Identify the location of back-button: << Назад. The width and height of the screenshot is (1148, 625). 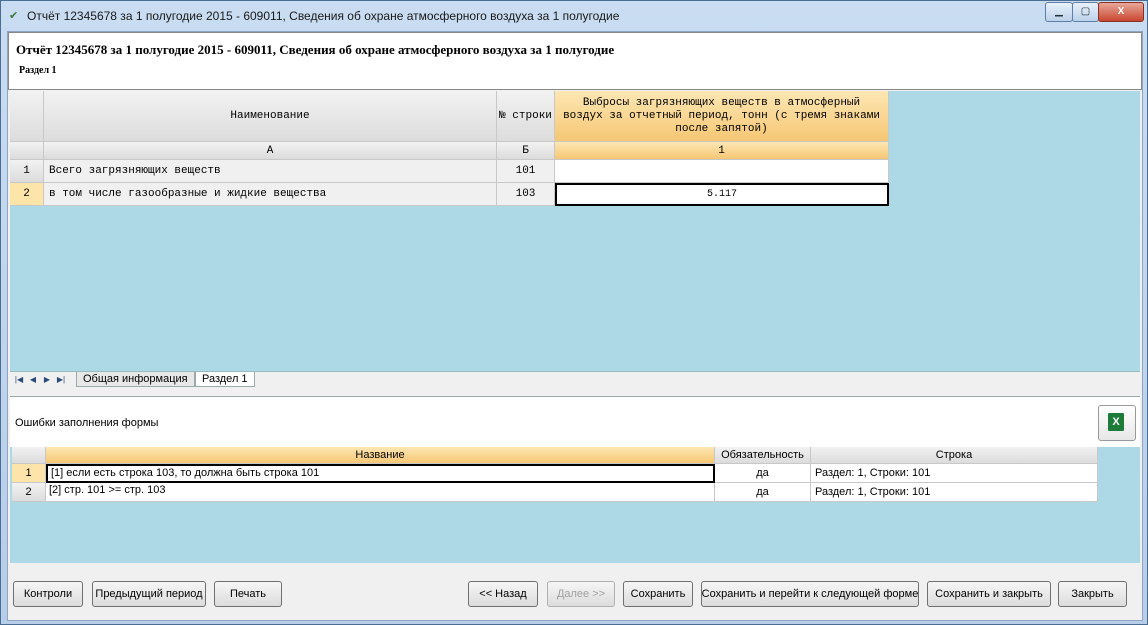
(503, 594).